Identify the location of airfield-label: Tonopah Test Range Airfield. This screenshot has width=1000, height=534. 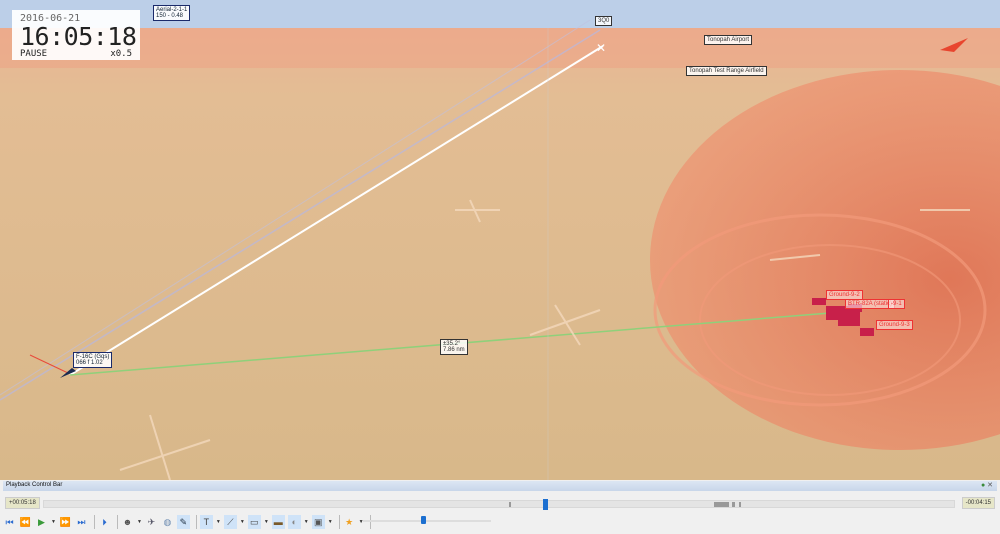
(726, 71).